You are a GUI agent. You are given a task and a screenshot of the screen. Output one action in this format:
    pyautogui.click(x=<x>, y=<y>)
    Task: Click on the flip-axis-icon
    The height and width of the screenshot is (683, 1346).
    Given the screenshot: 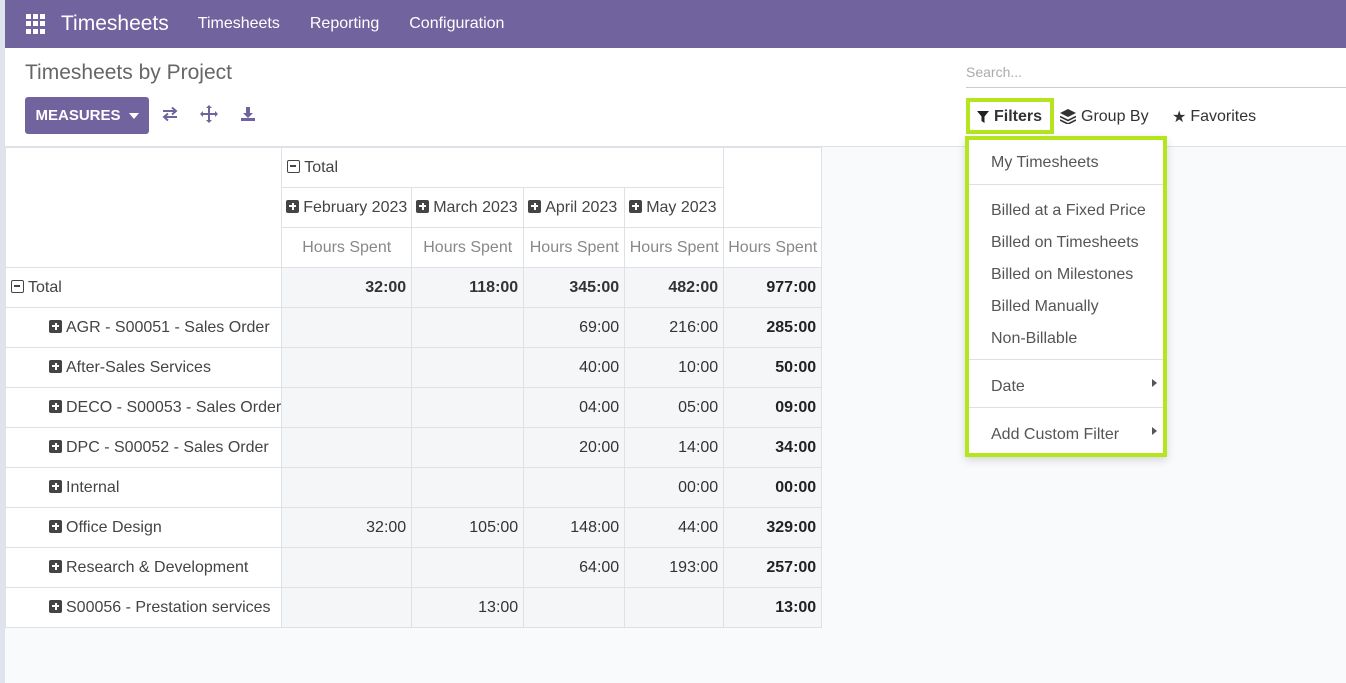 What is the action you would take?
    pyautogui.click(x=170, y=114)
    